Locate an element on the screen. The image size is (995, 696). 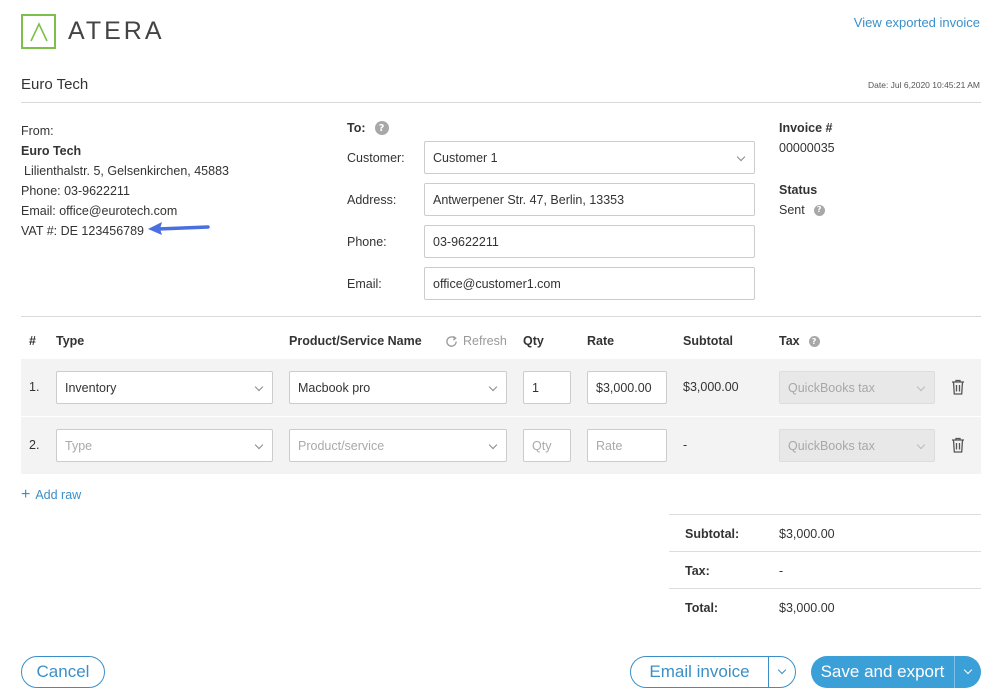
total-label: Total: is located at coordinates (702, 608).